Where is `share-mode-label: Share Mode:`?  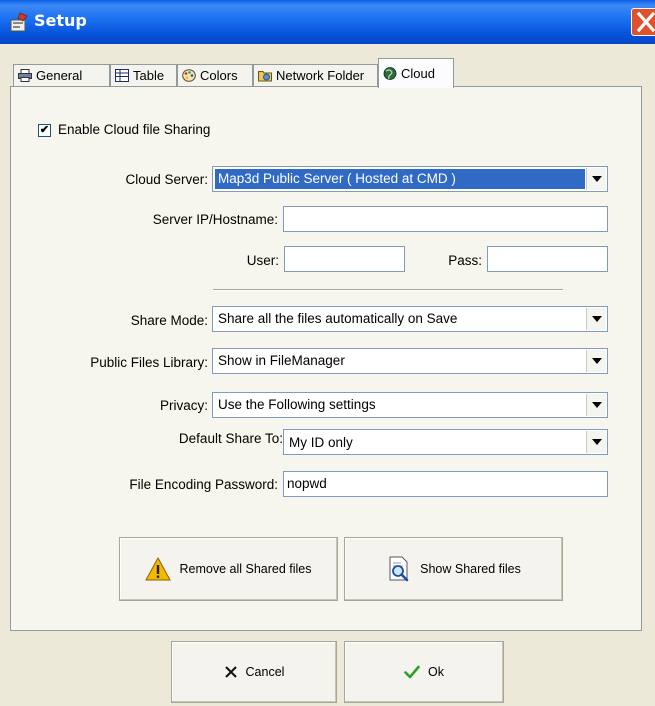 share-mode-label: Share Mode: is located at coordinates (169, 320).